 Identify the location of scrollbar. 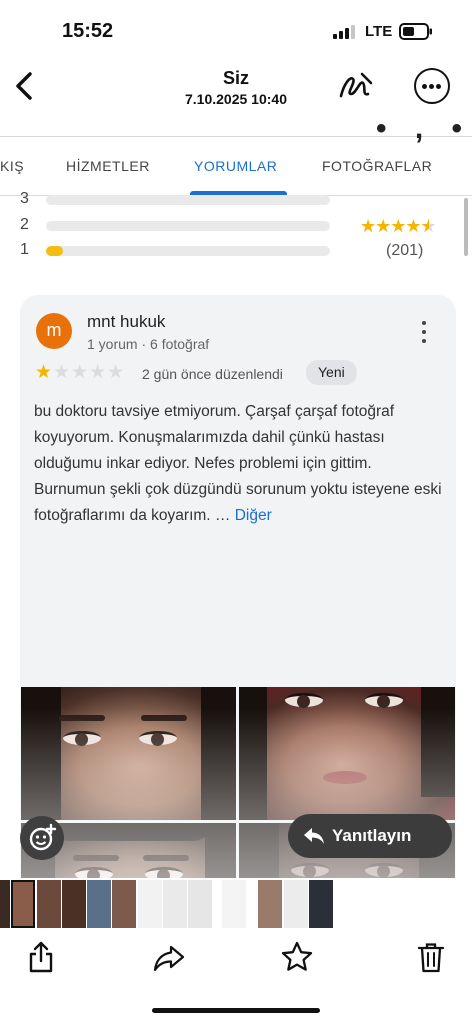
(466, 227).